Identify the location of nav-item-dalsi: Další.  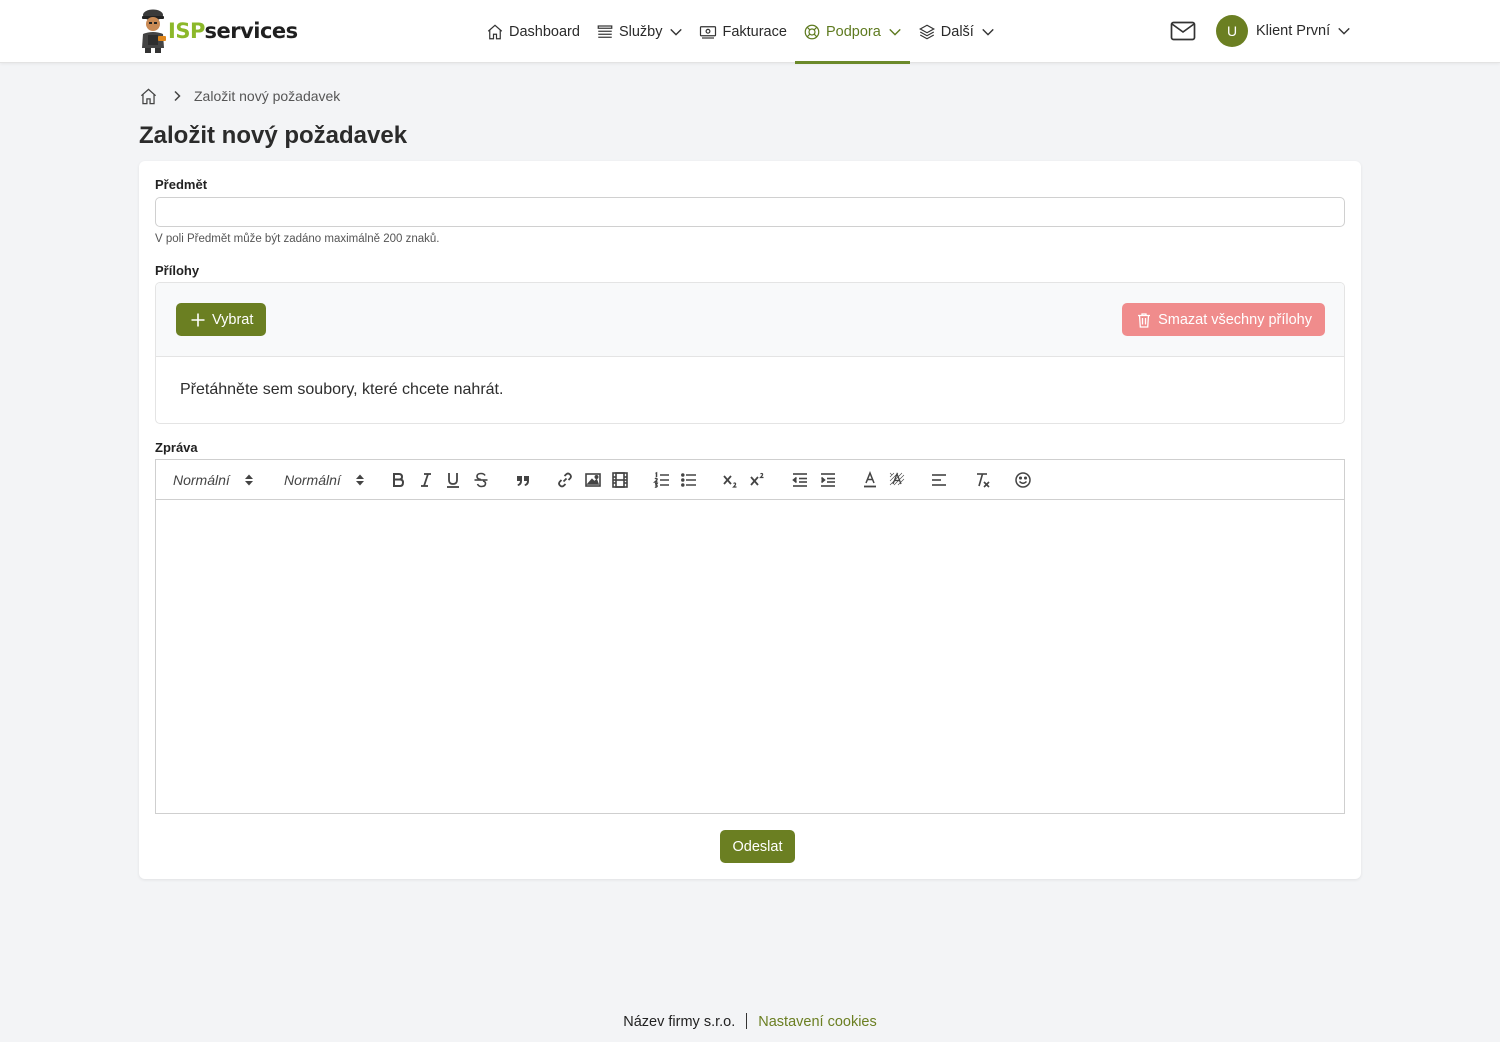
(956, 31).